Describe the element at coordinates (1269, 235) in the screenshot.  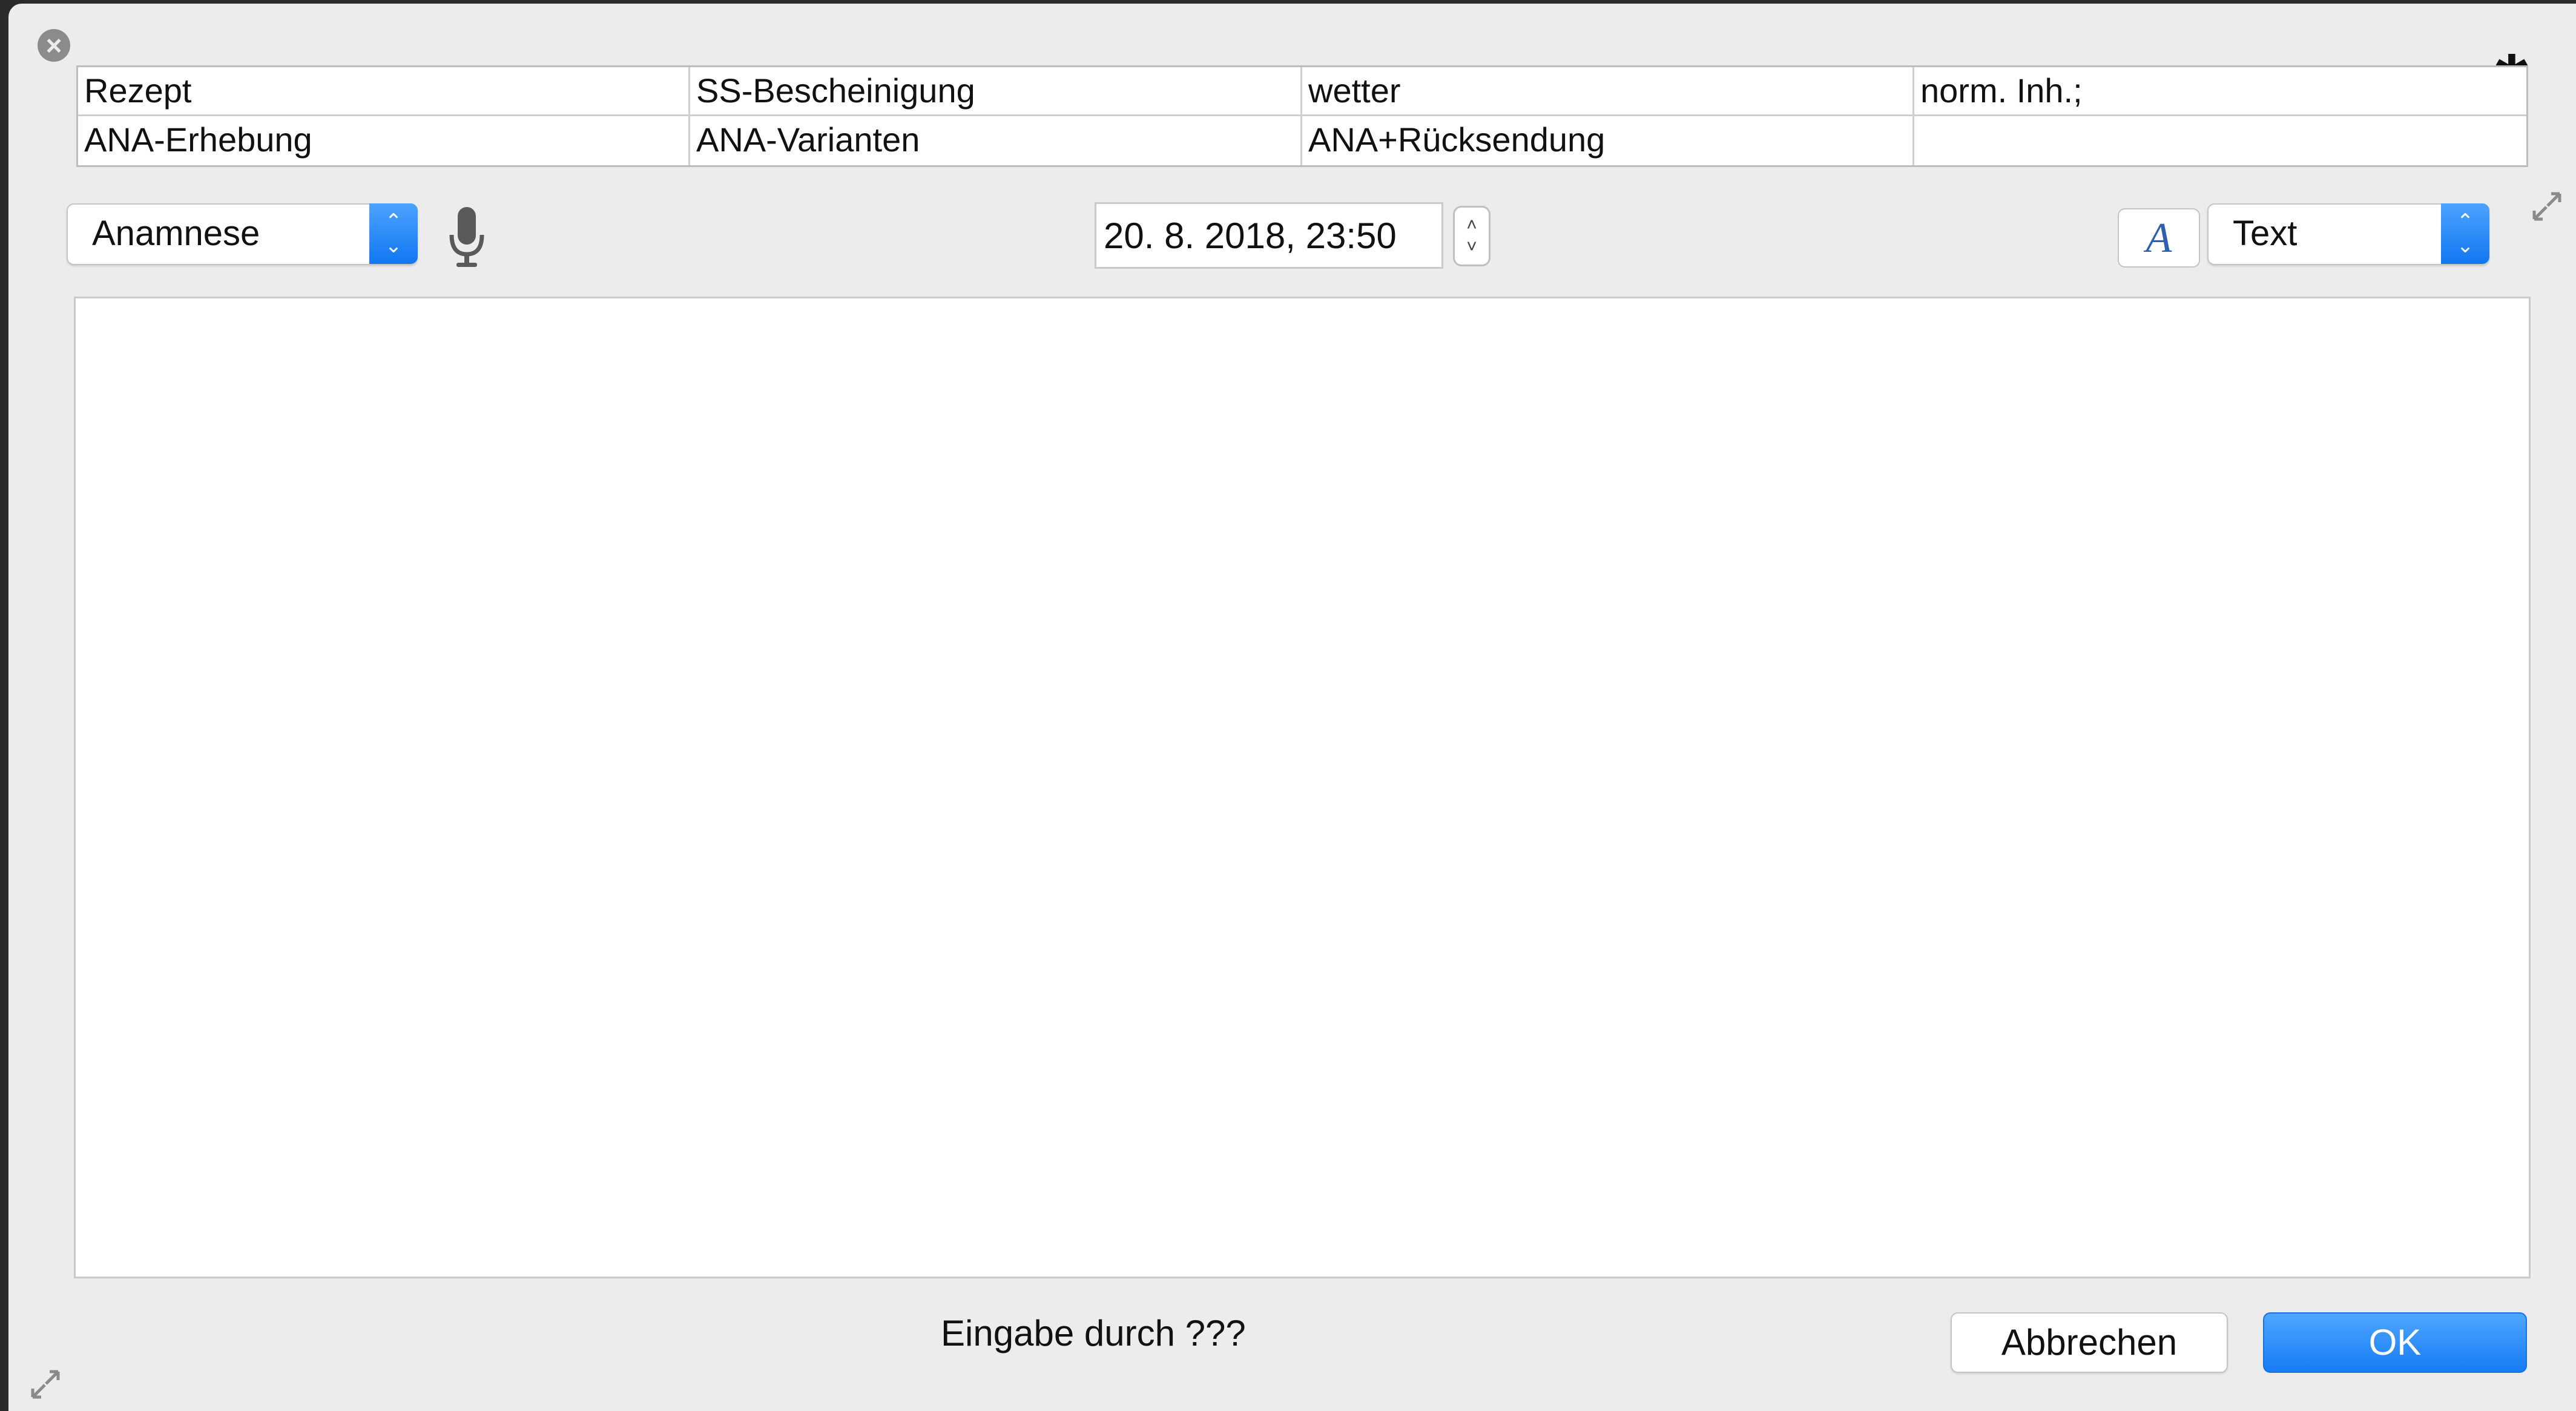
I see `datetime-field: 20. 8. 2018, 23:50` at that location.